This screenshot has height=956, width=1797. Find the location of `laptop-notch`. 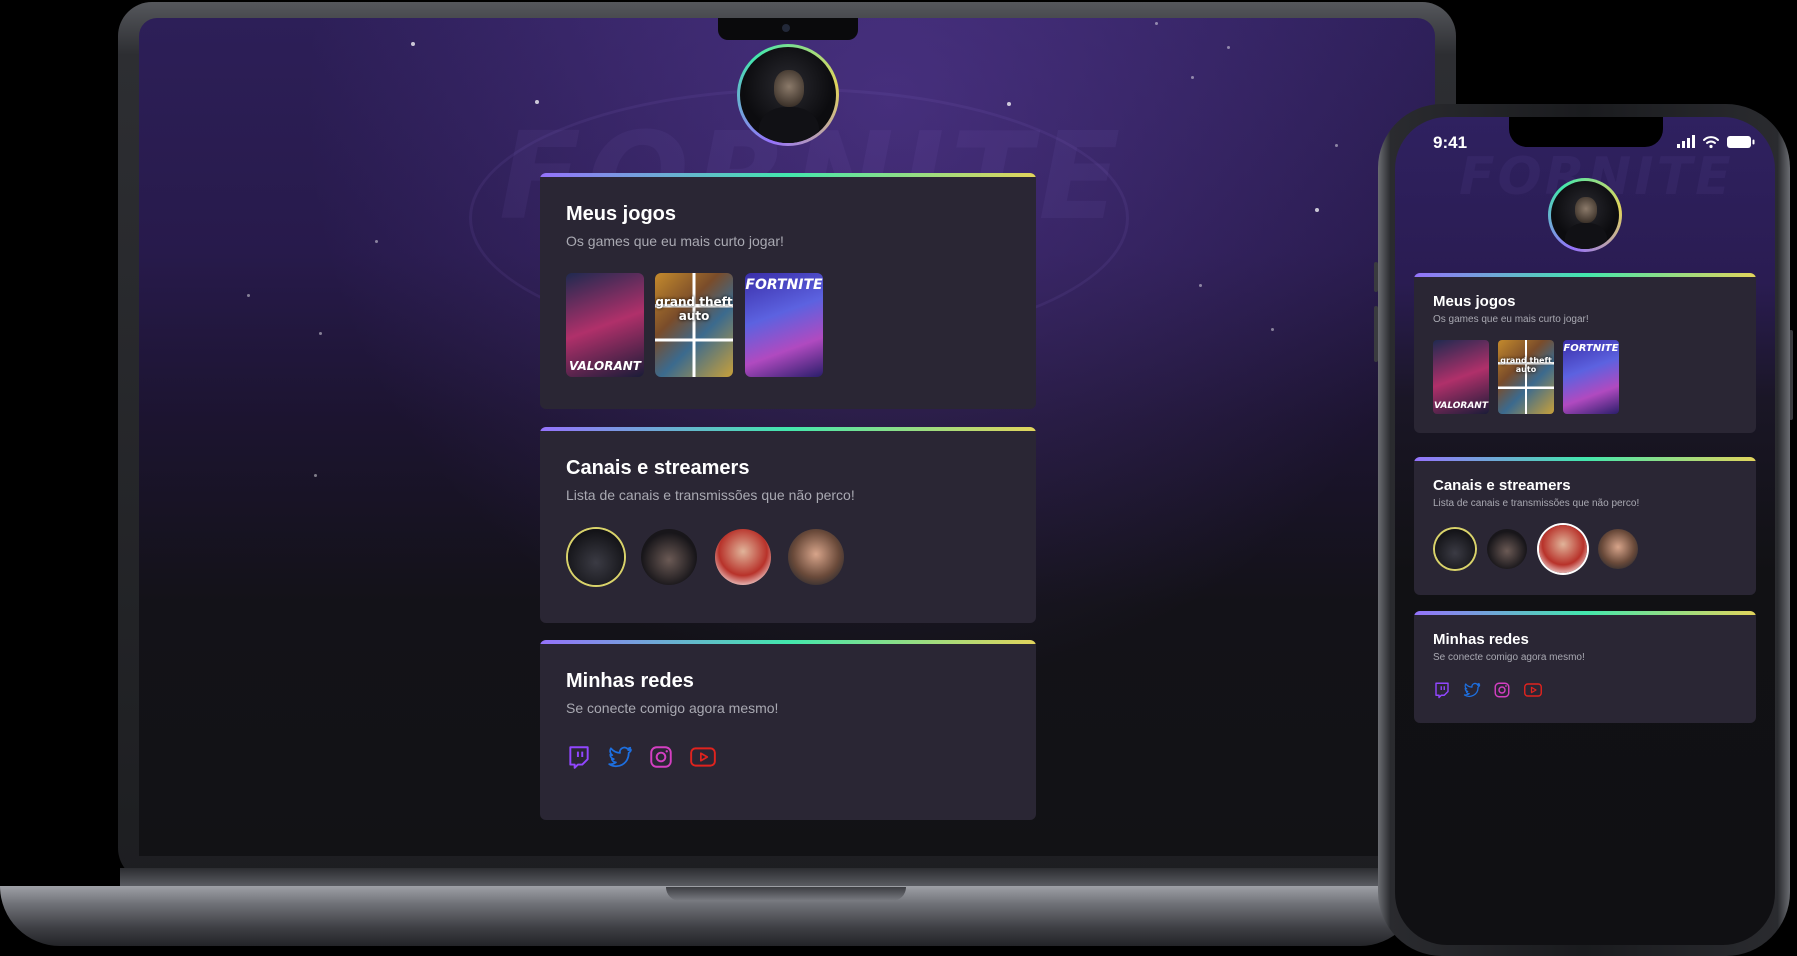

laptop-notch is located at coordinates (788, 29).